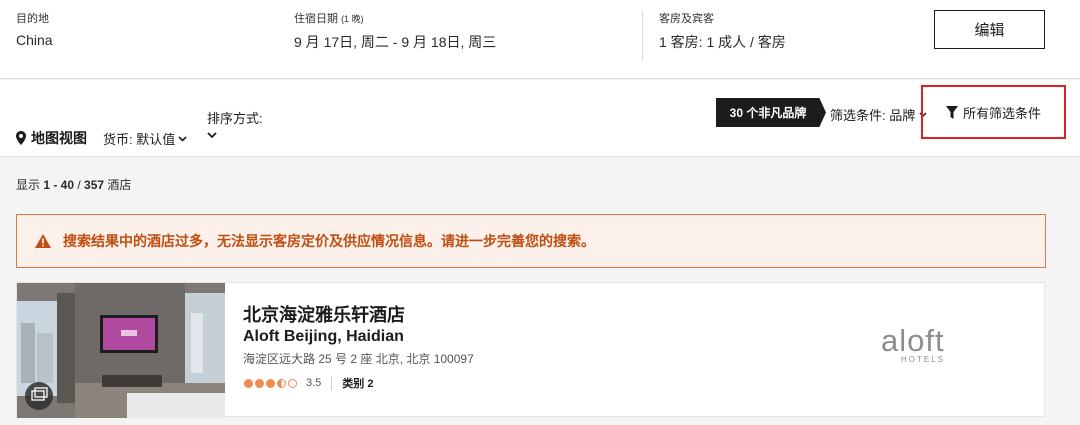 This screenshot has height=425, width=1080. I want to click on map-view-label: 地图视图, so click(59, 138).